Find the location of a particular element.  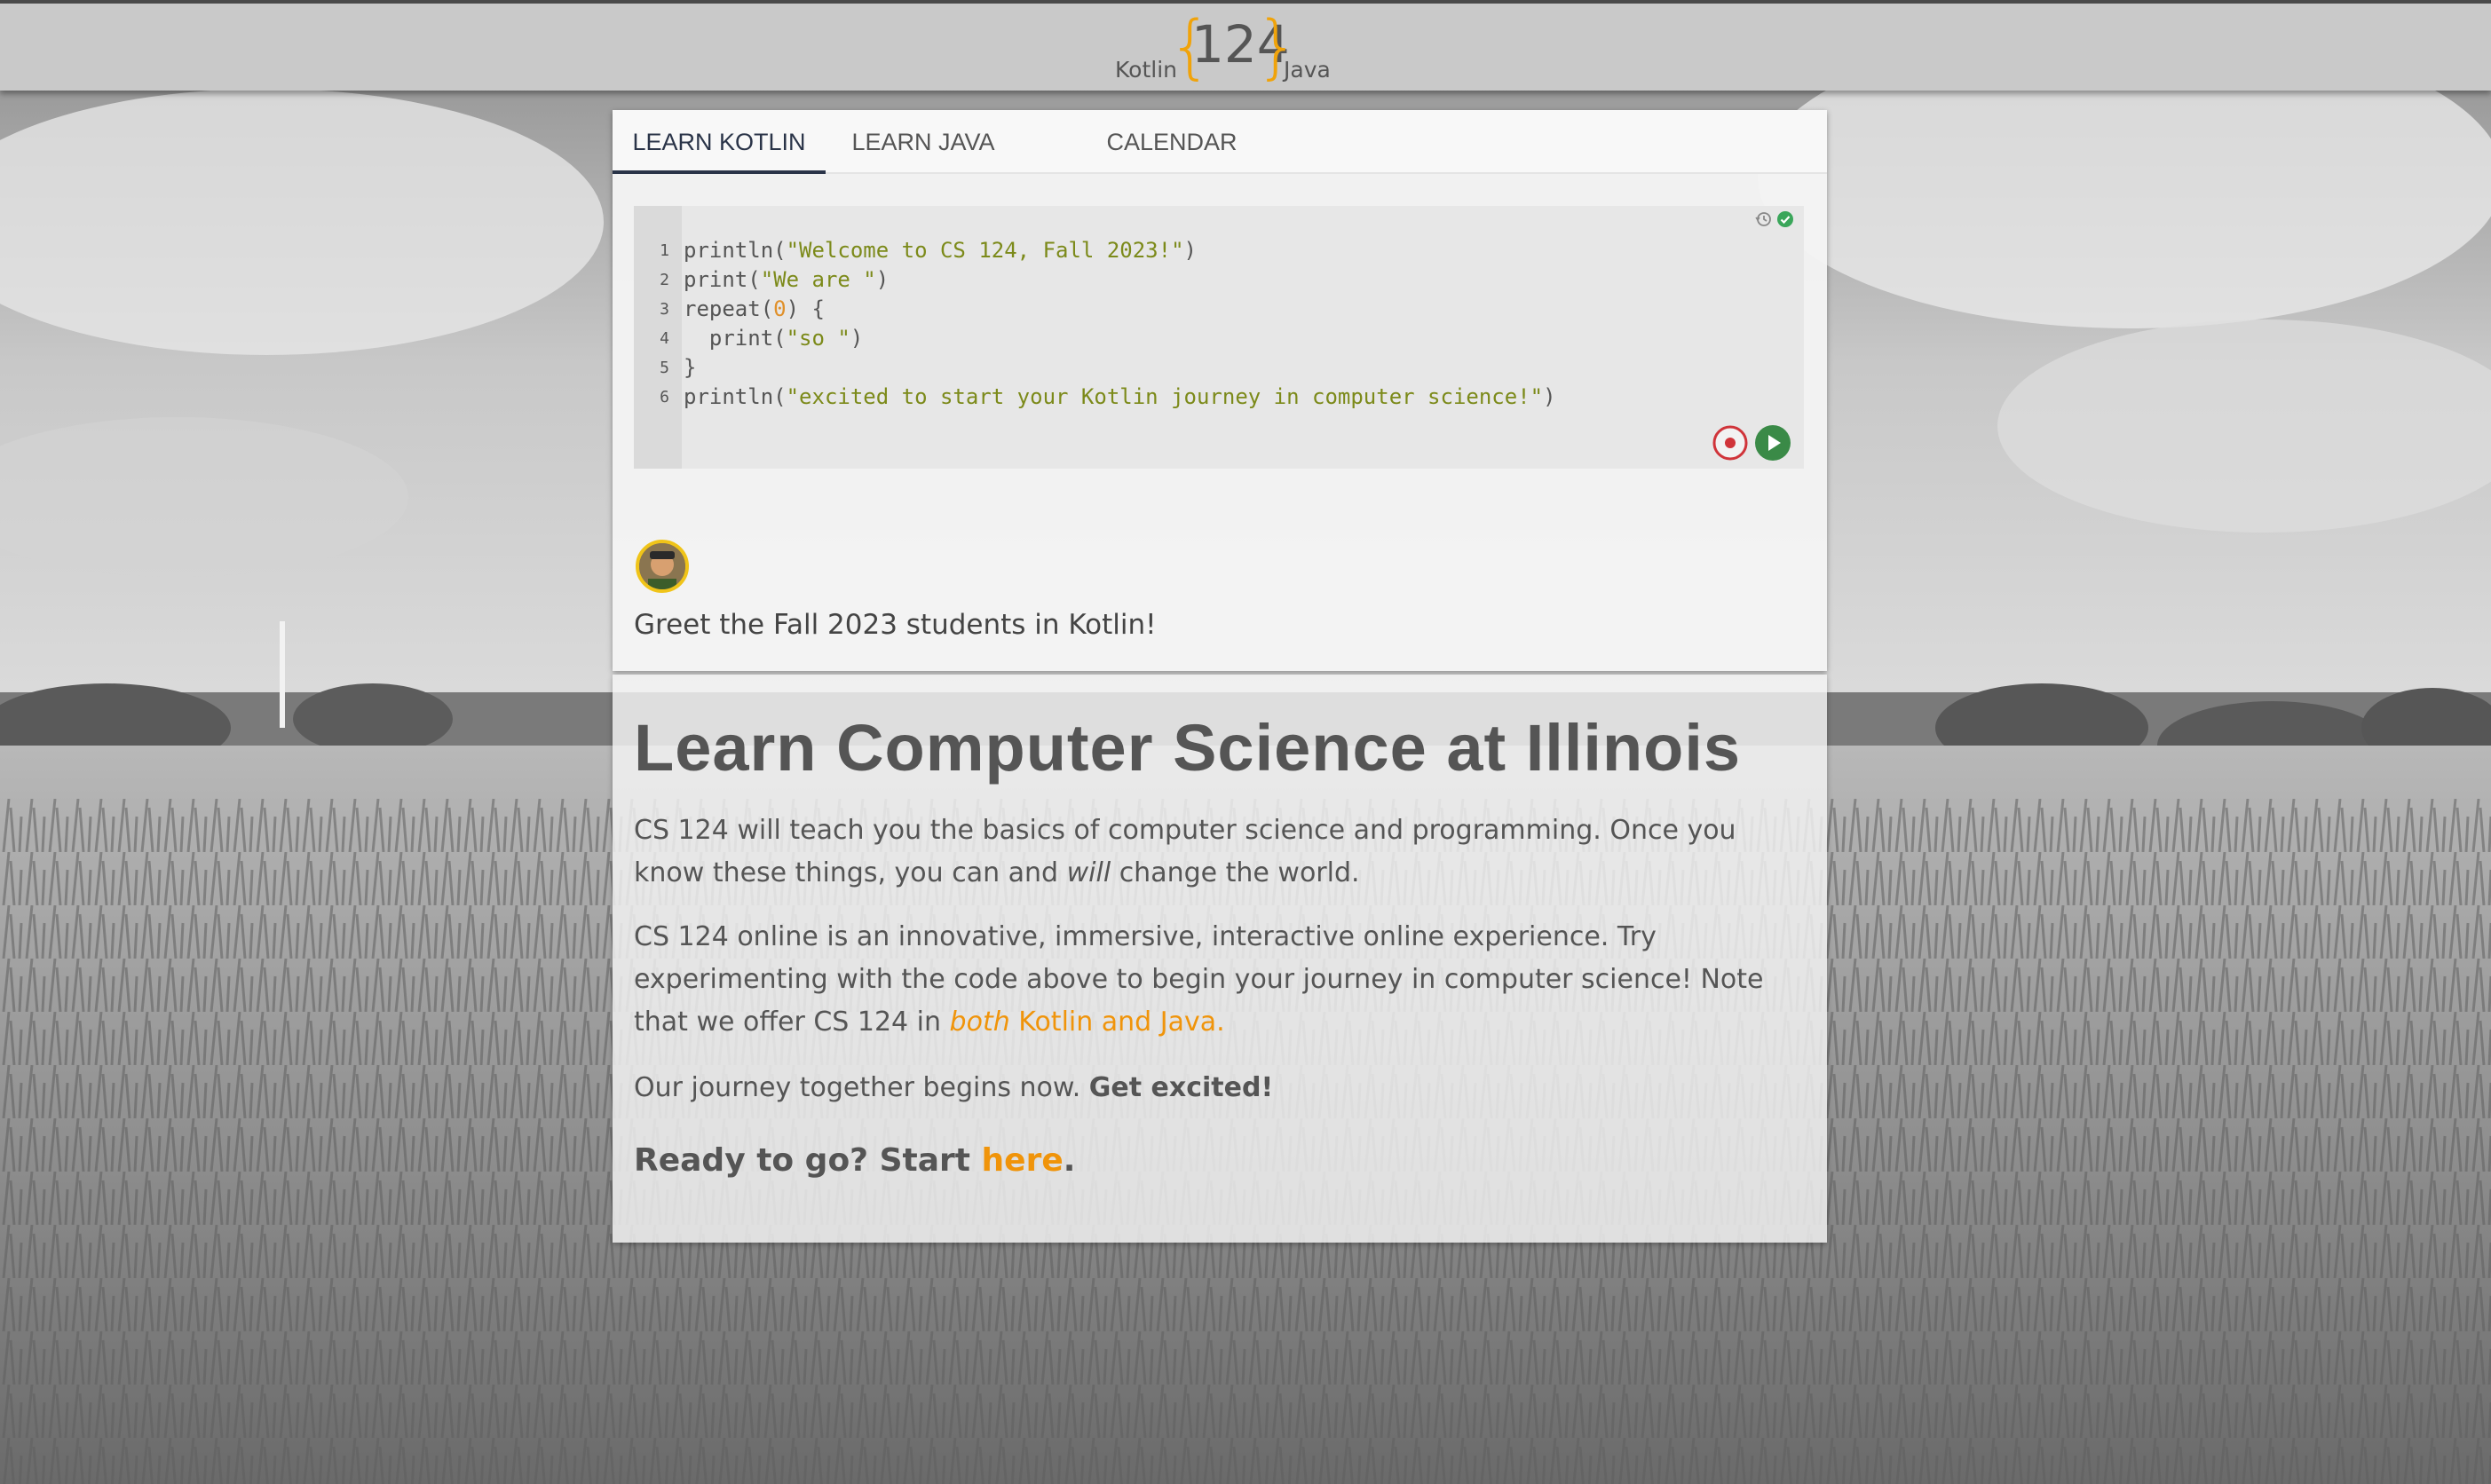

avatar is located at coordinates (662, 566).